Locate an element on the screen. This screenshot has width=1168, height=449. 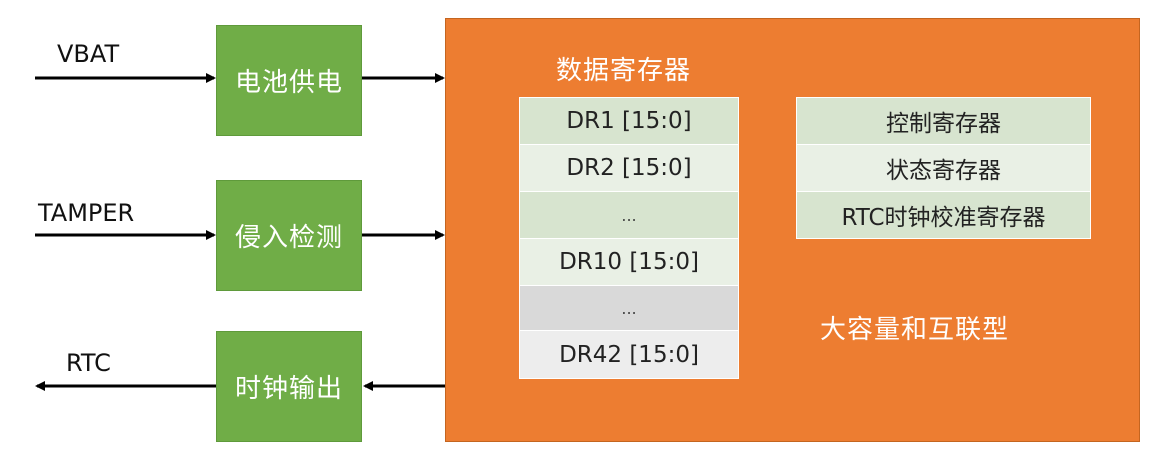
battery-block: 电池供电 is located at coordinates (289, 80).